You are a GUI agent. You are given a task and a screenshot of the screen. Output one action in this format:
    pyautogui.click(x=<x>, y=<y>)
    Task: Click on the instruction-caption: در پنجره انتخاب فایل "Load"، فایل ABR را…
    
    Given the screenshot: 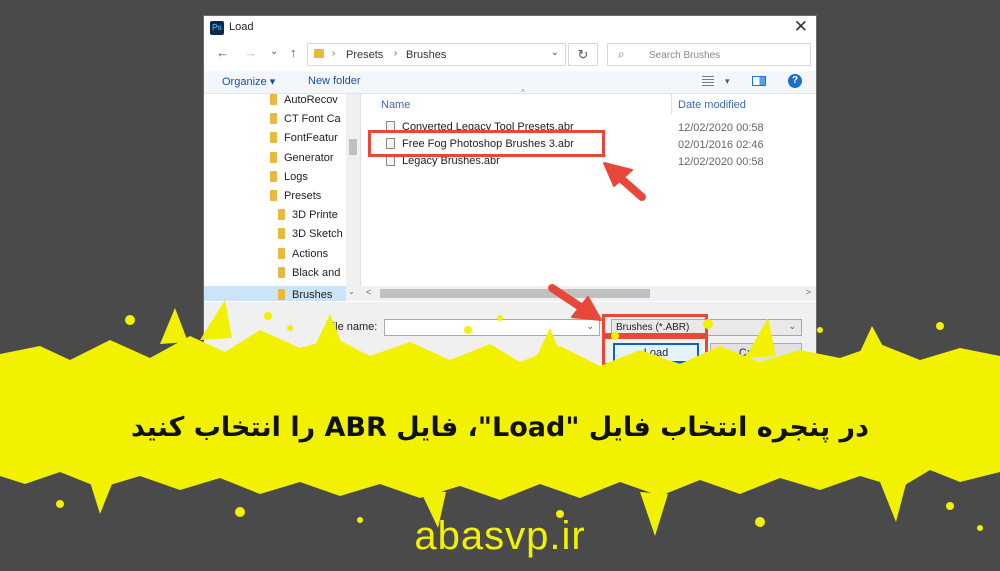 What is the action you would take?
    pyautogui.click(x=500, y=427)
    